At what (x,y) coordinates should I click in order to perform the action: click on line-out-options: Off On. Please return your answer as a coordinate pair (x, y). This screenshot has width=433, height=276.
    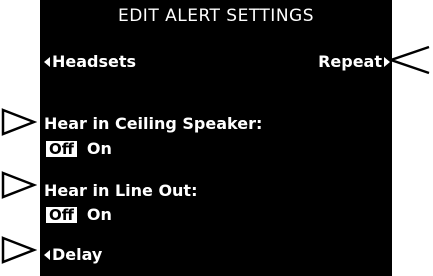
    Looking at the image, I should click on (79, 214).